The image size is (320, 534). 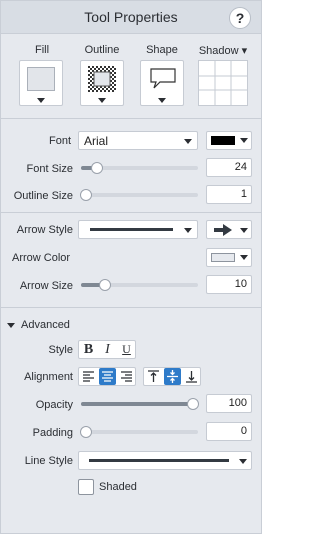 I want to click on align-top-icon, so click(x=153, y=376).